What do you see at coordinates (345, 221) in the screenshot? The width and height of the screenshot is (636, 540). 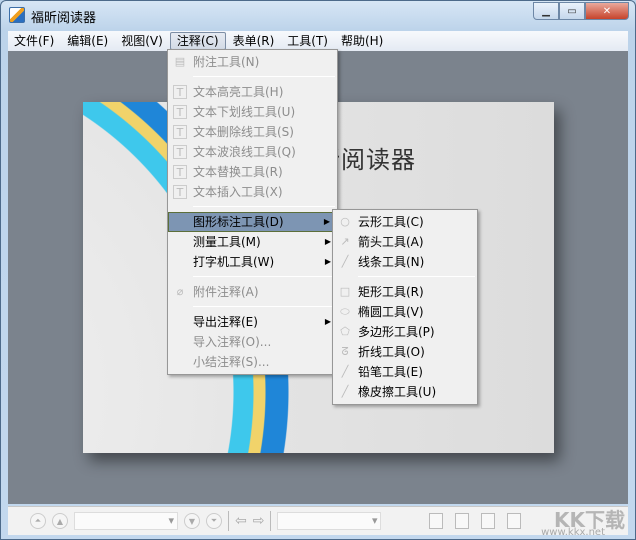 I see `cloud-icon: ○` at bounding box center [345, 221].